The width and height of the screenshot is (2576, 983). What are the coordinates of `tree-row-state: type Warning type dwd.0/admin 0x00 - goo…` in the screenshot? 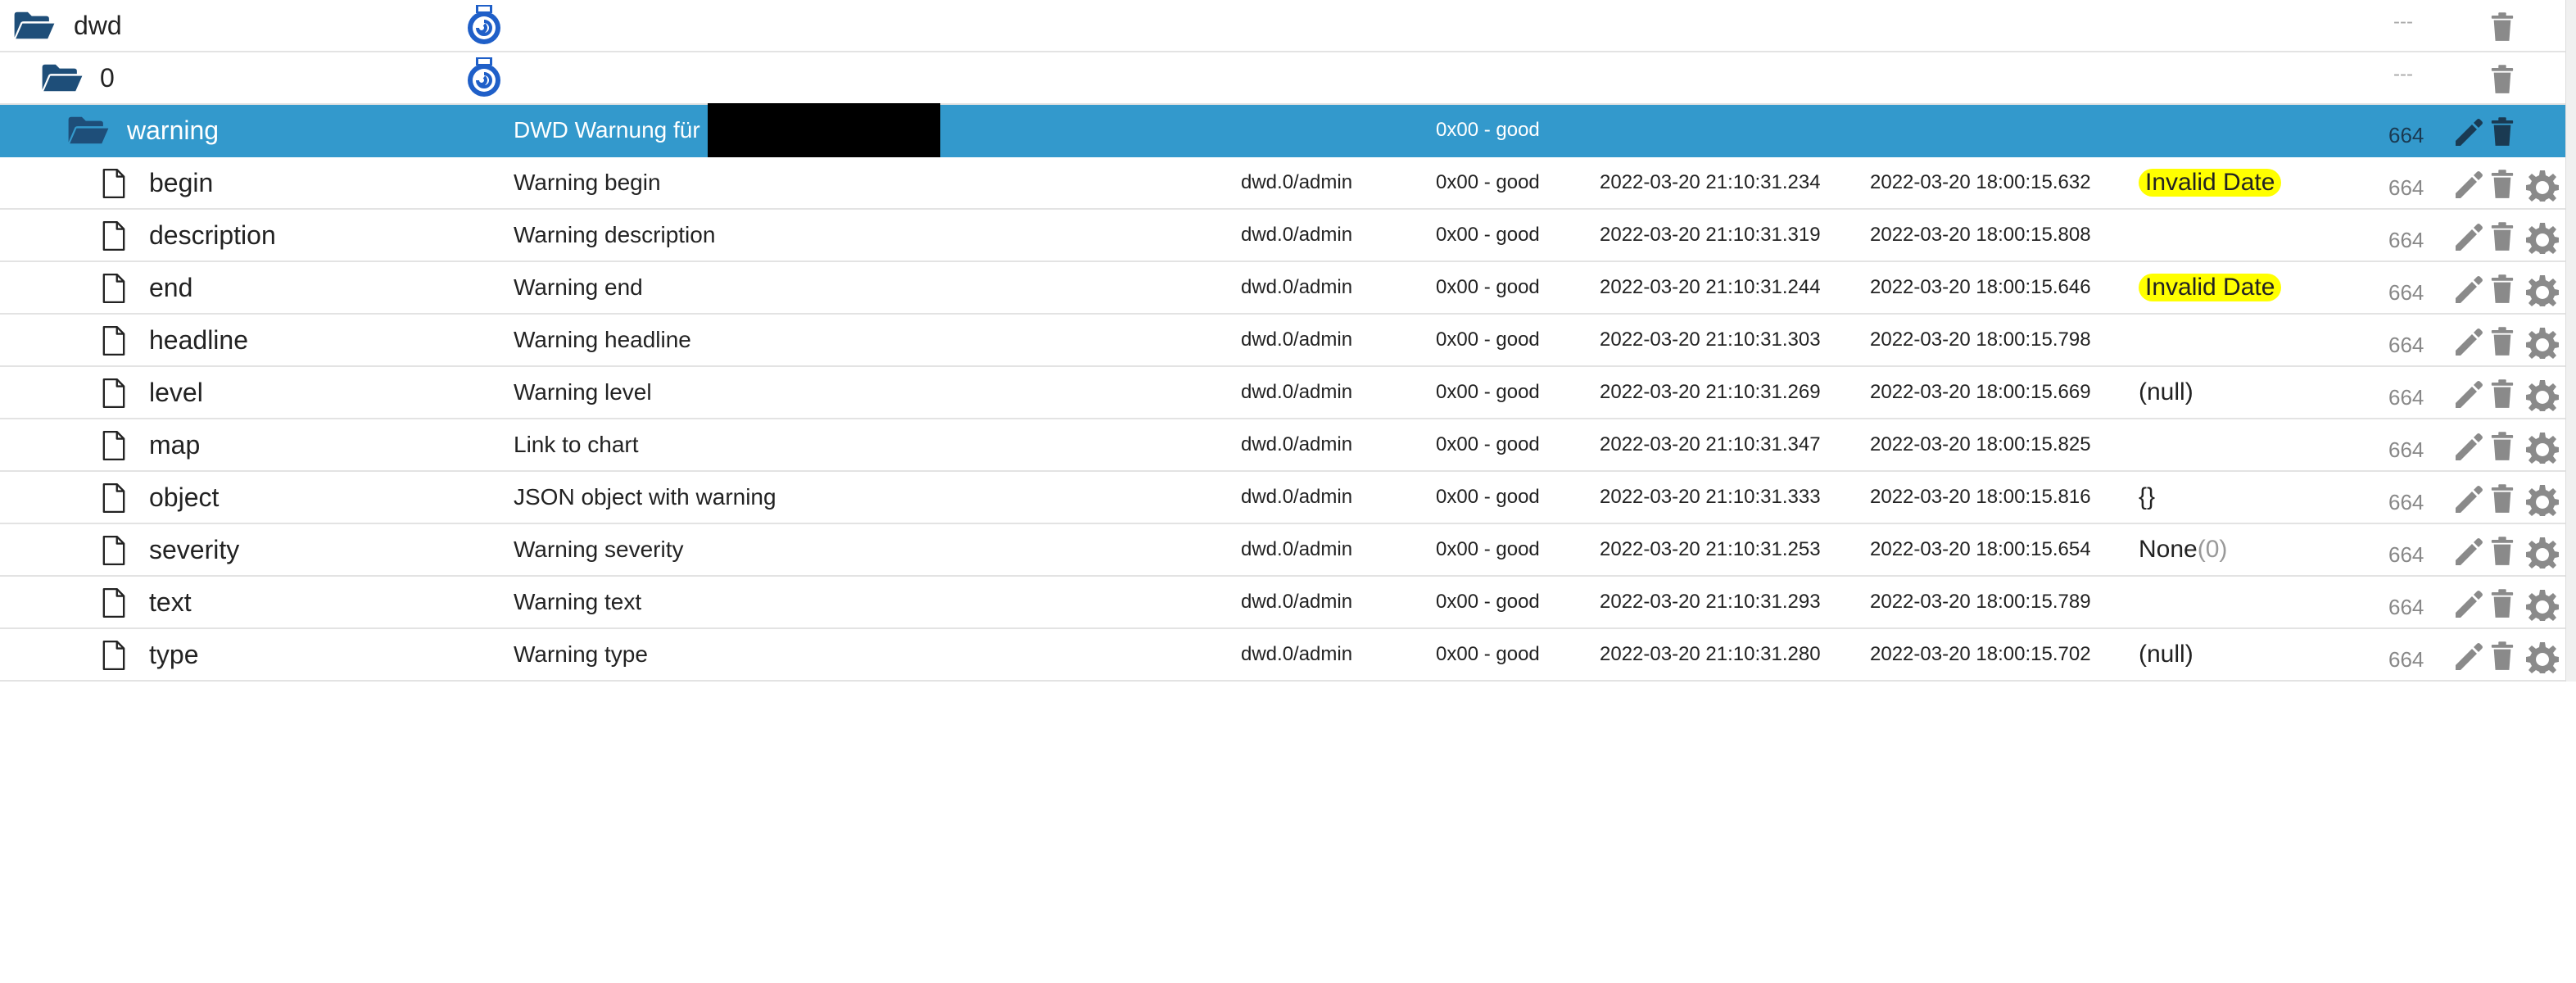 It's located at (1282, 656).